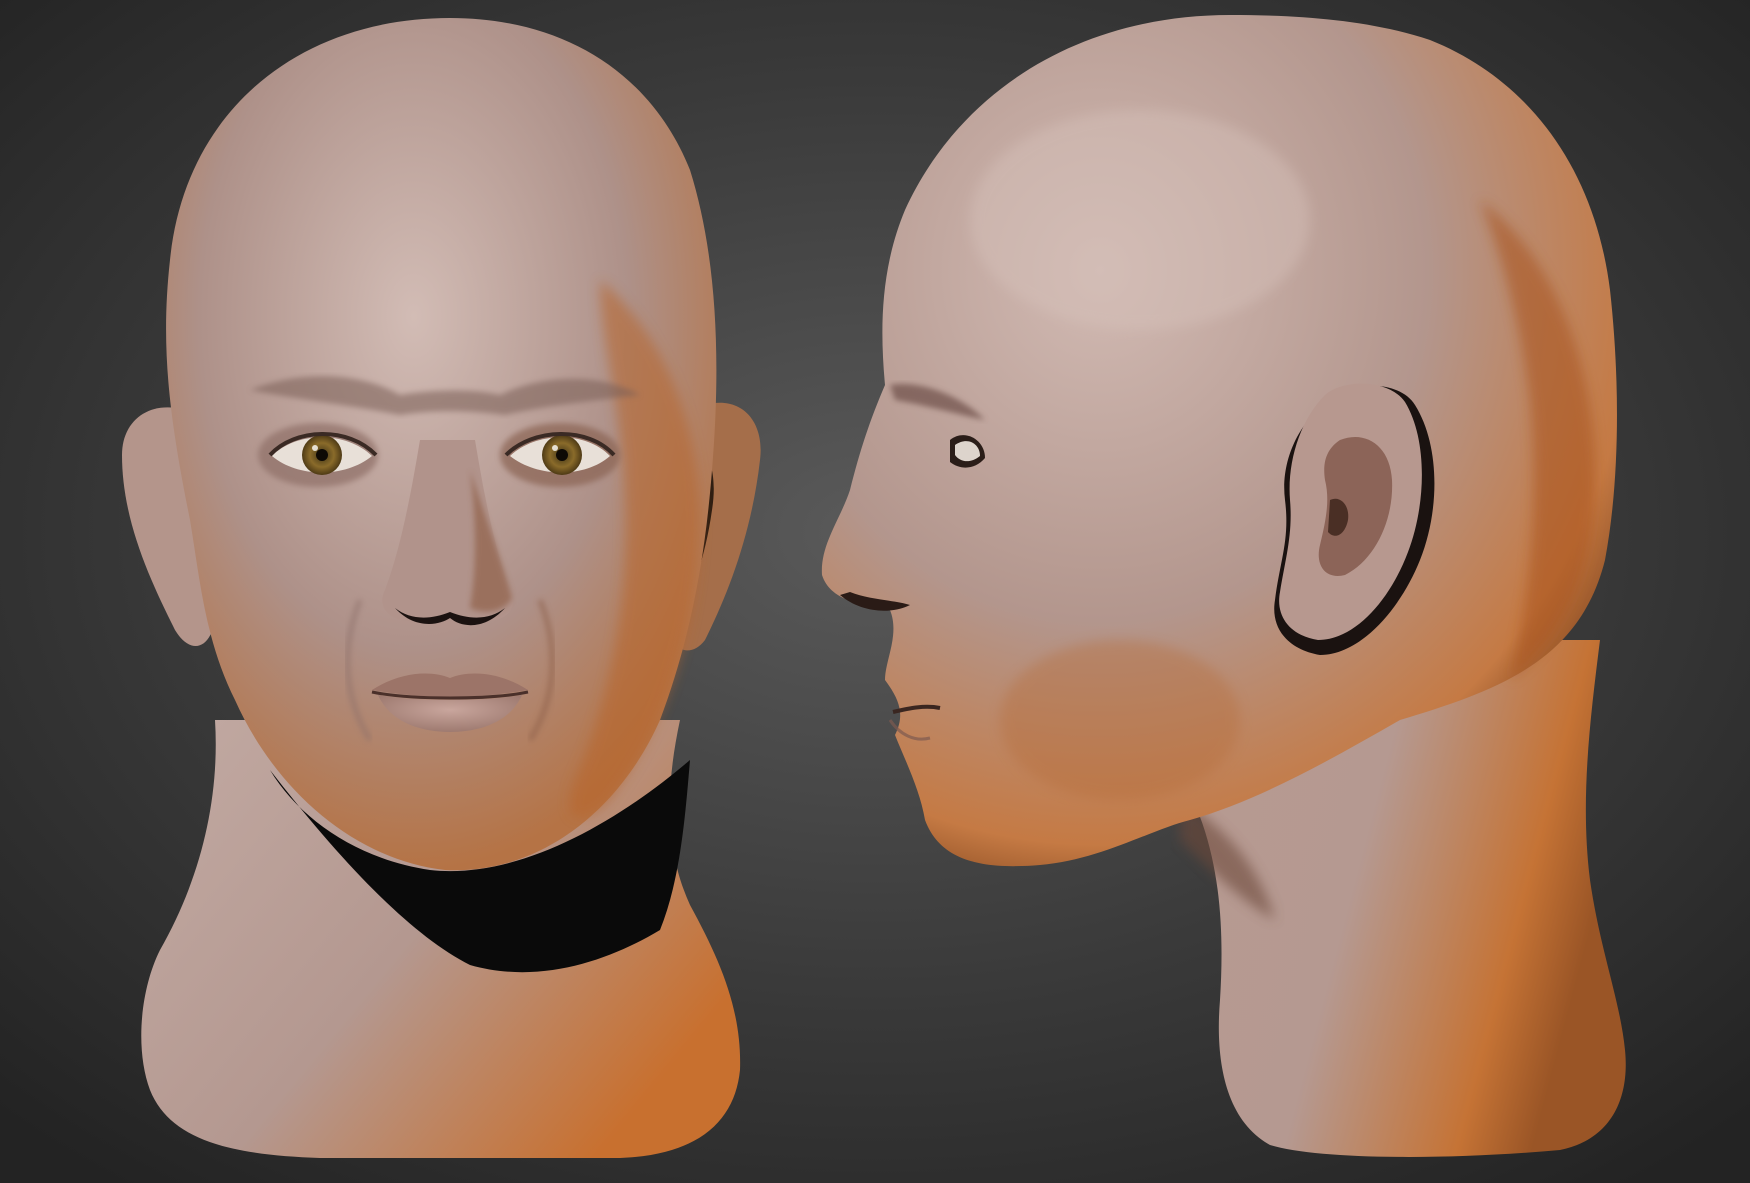 Image resolution: width=1750 pixels, height=1183 pixels. What do you see at coordinates (1120, 720) in the screenshot?
I see `side-cheek-shade` at bounding box center [1120, 720].